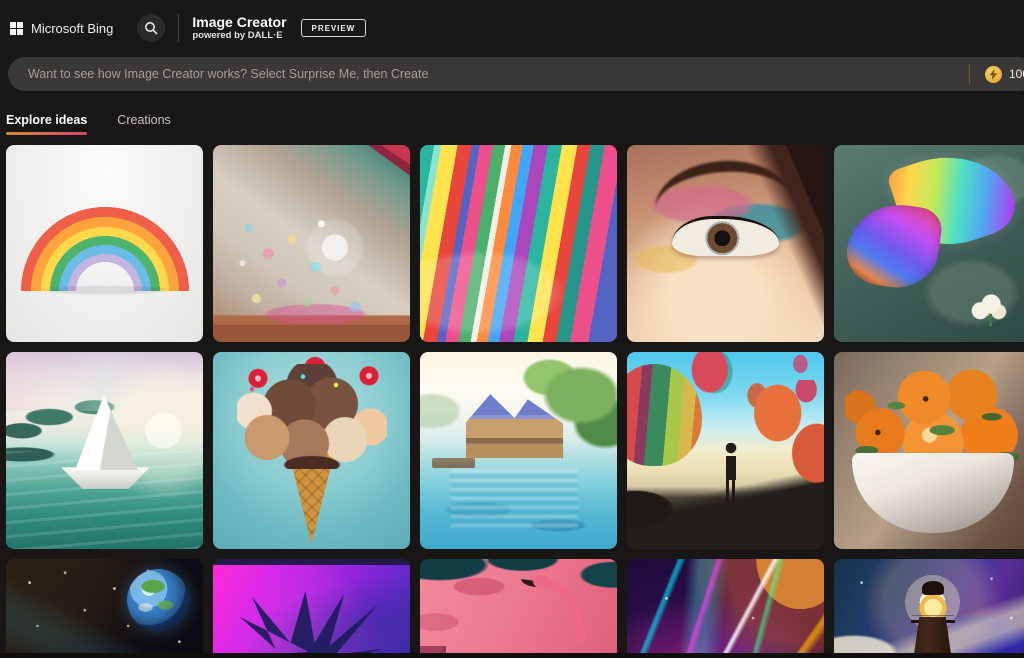 The height and width of the screenshot is (658, 1024). Describe the element at coordinates (929, 243) in the screenshot. I see `gallery-image-rainbow-butterfly` at that location.